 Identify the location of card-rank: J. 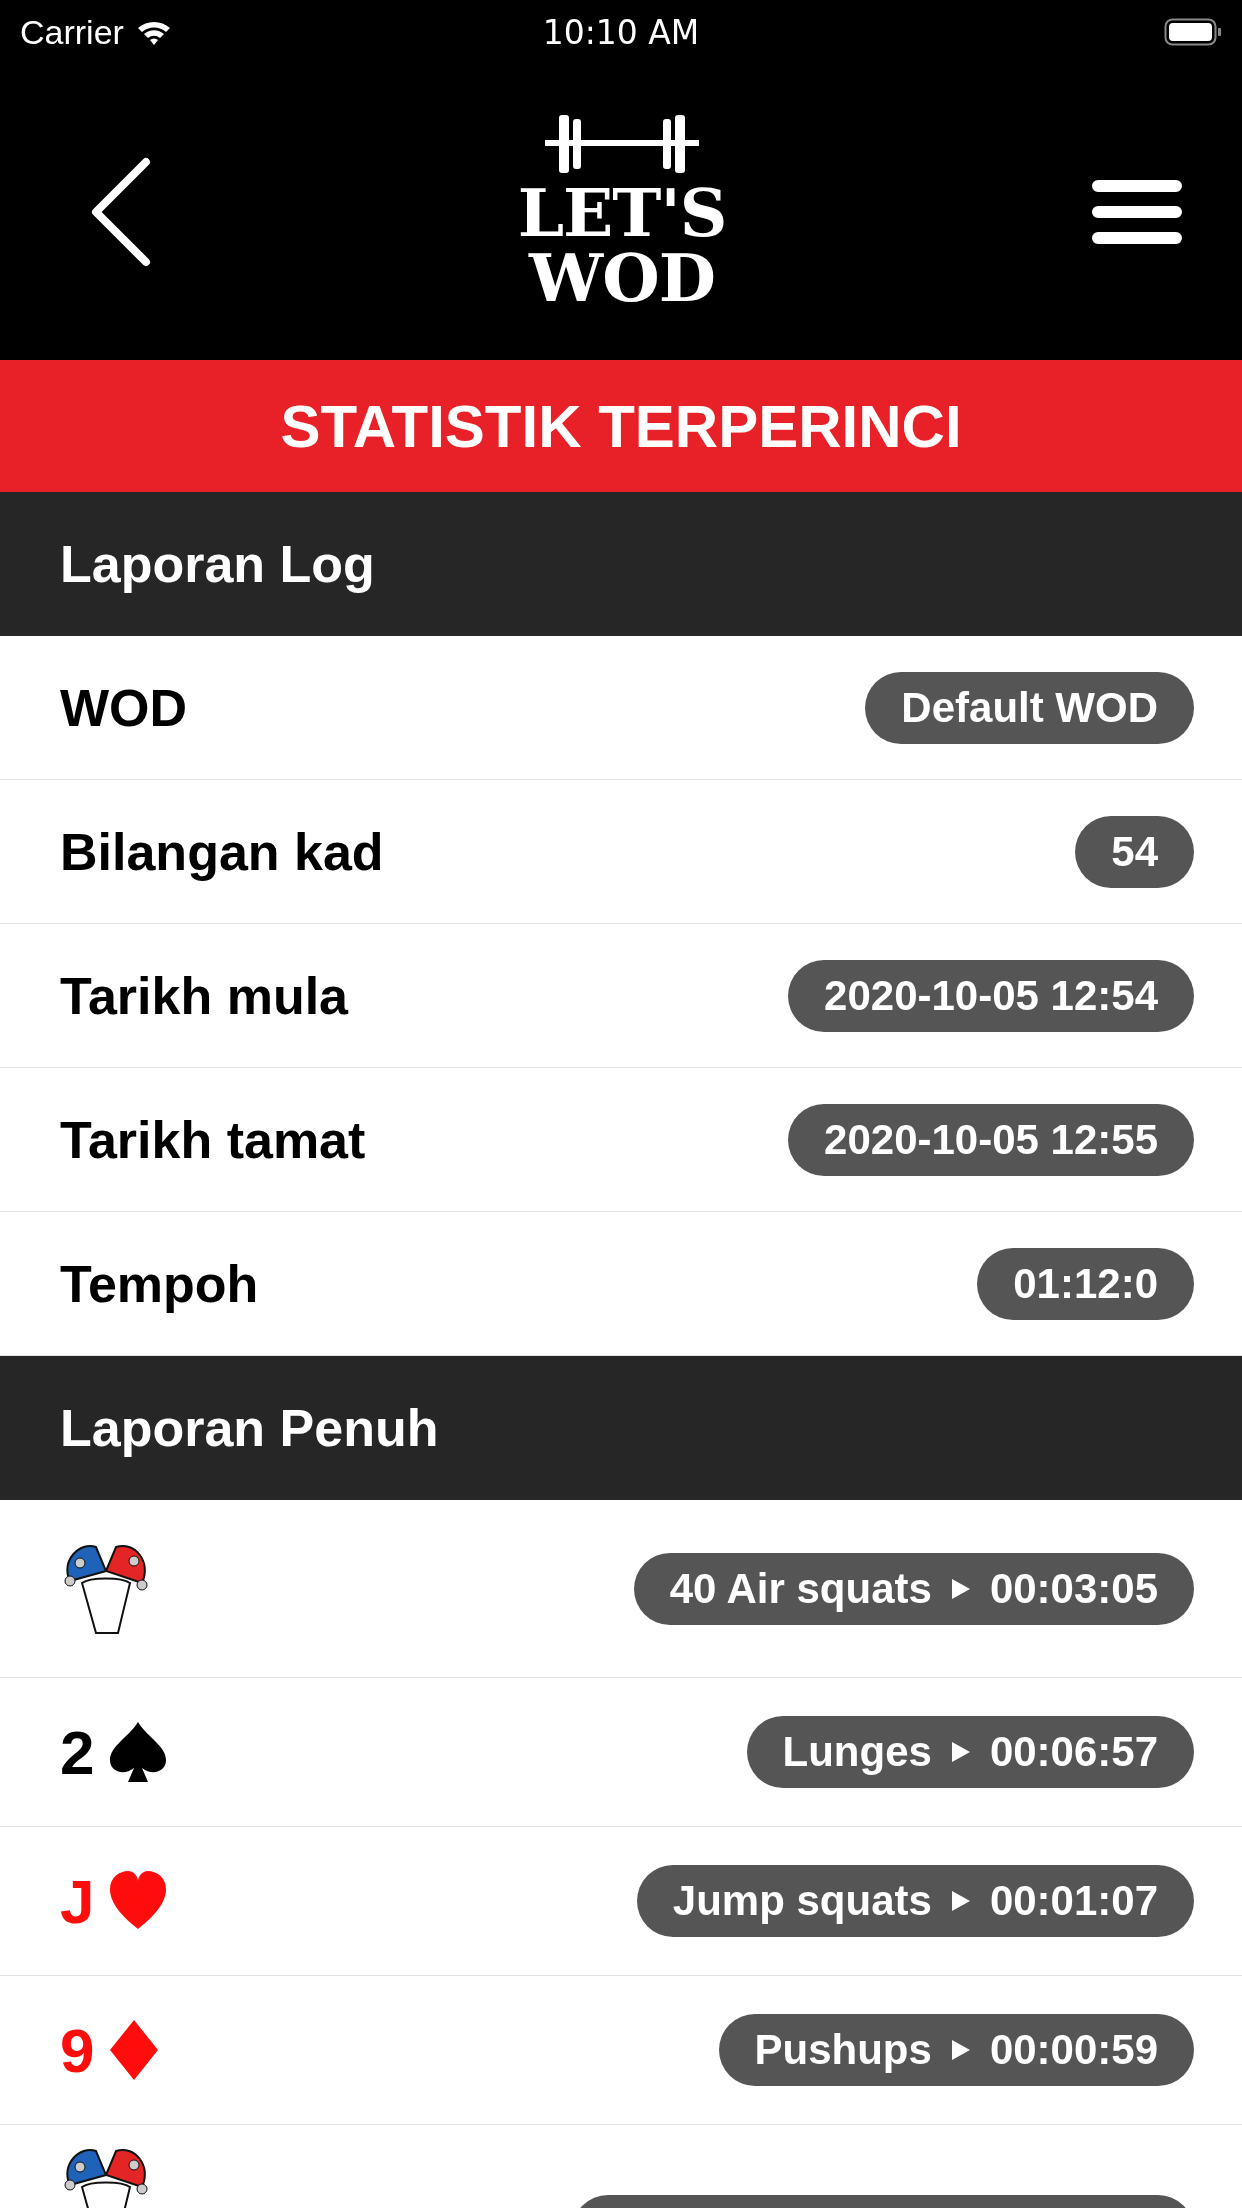
(77, 1901).